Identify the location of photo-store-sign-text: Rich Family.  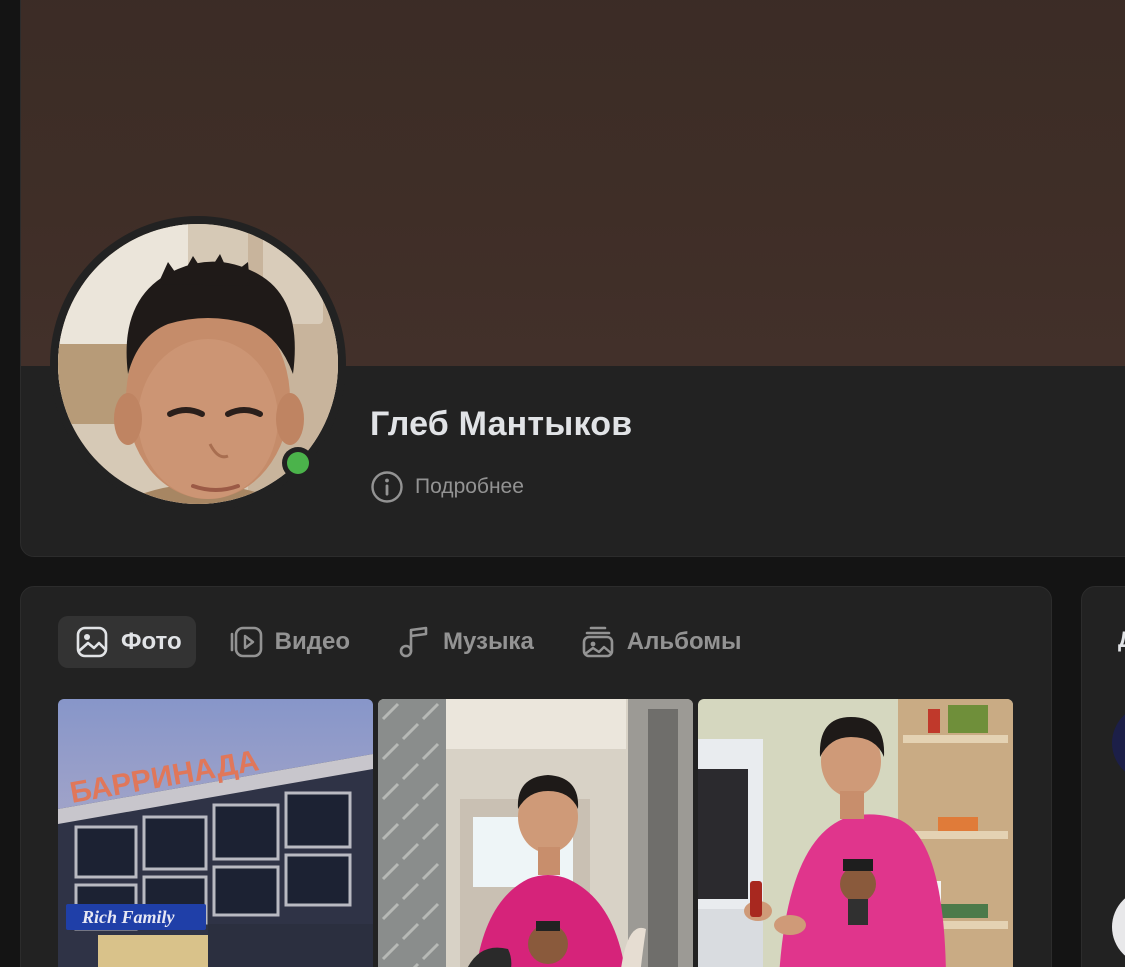
(128, 917).